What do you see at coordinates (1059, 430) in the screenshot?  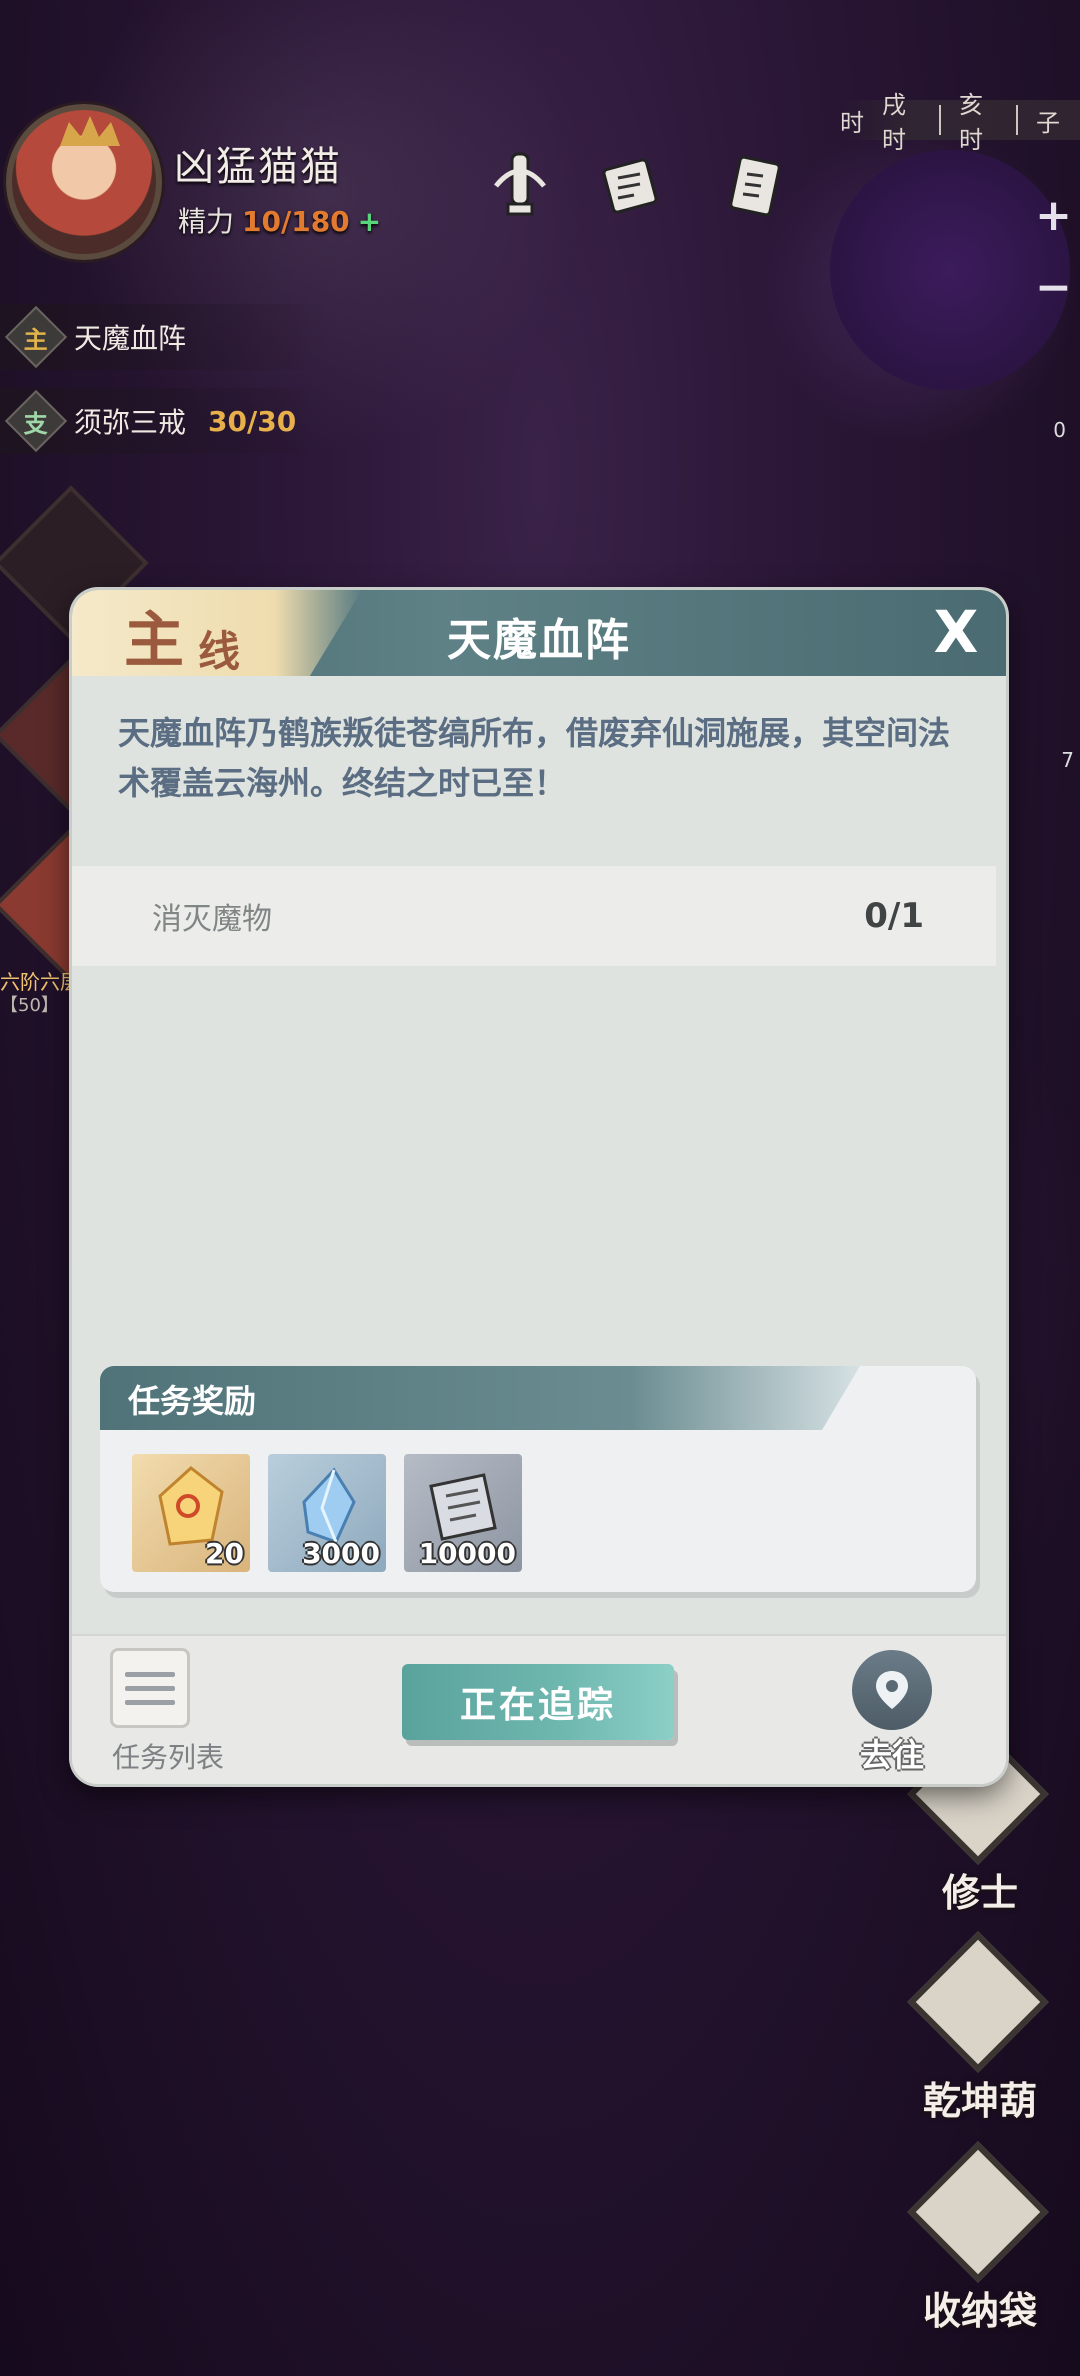 I see `lantern-counter: 0` at bounding box center [1059, 430].